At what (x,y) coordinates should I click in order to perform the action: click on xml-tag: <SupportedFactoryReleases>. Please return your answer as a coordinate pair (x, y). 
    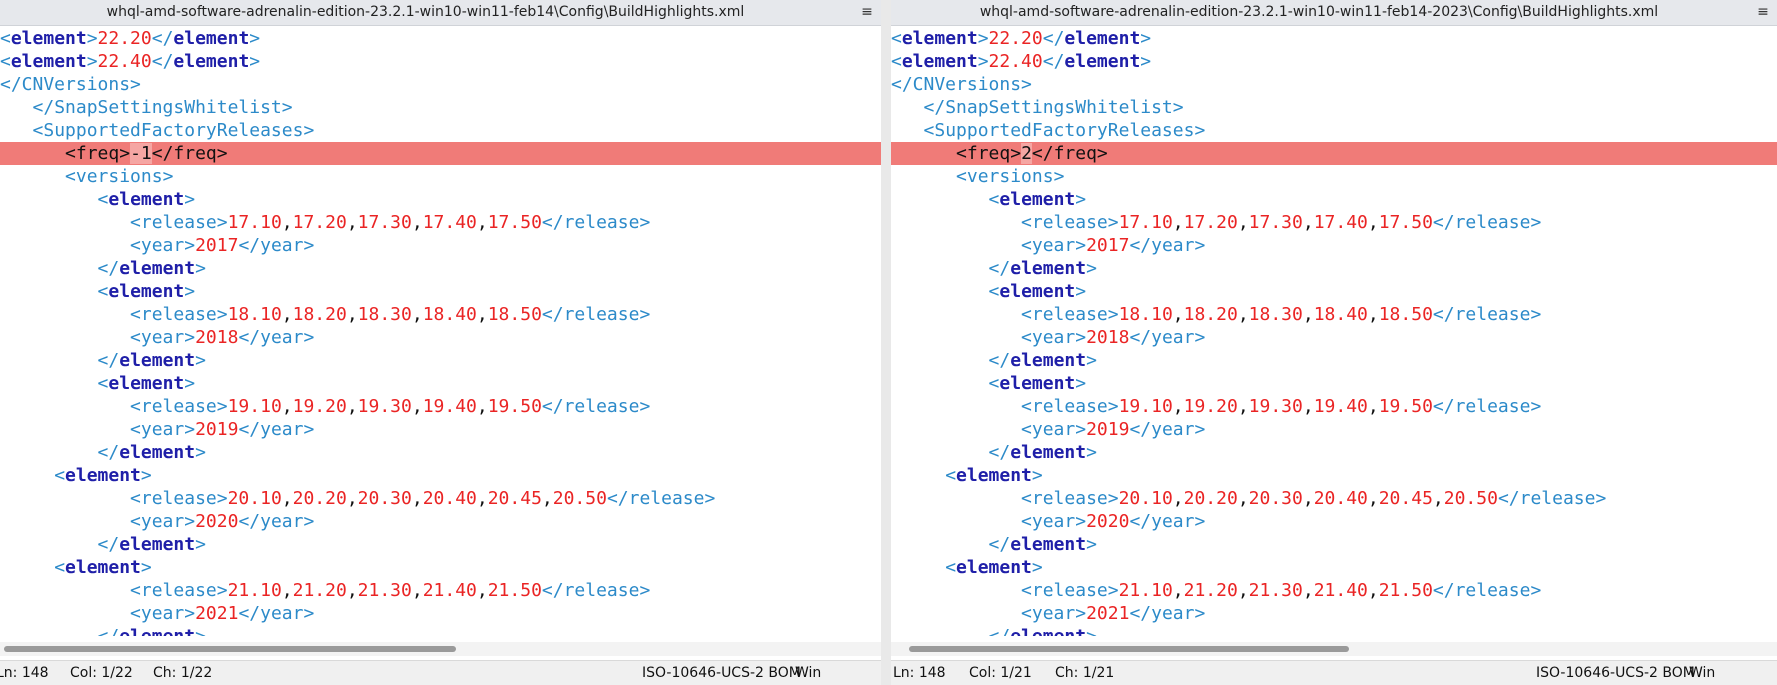
    Looking at the image, I should click on (173, 130).